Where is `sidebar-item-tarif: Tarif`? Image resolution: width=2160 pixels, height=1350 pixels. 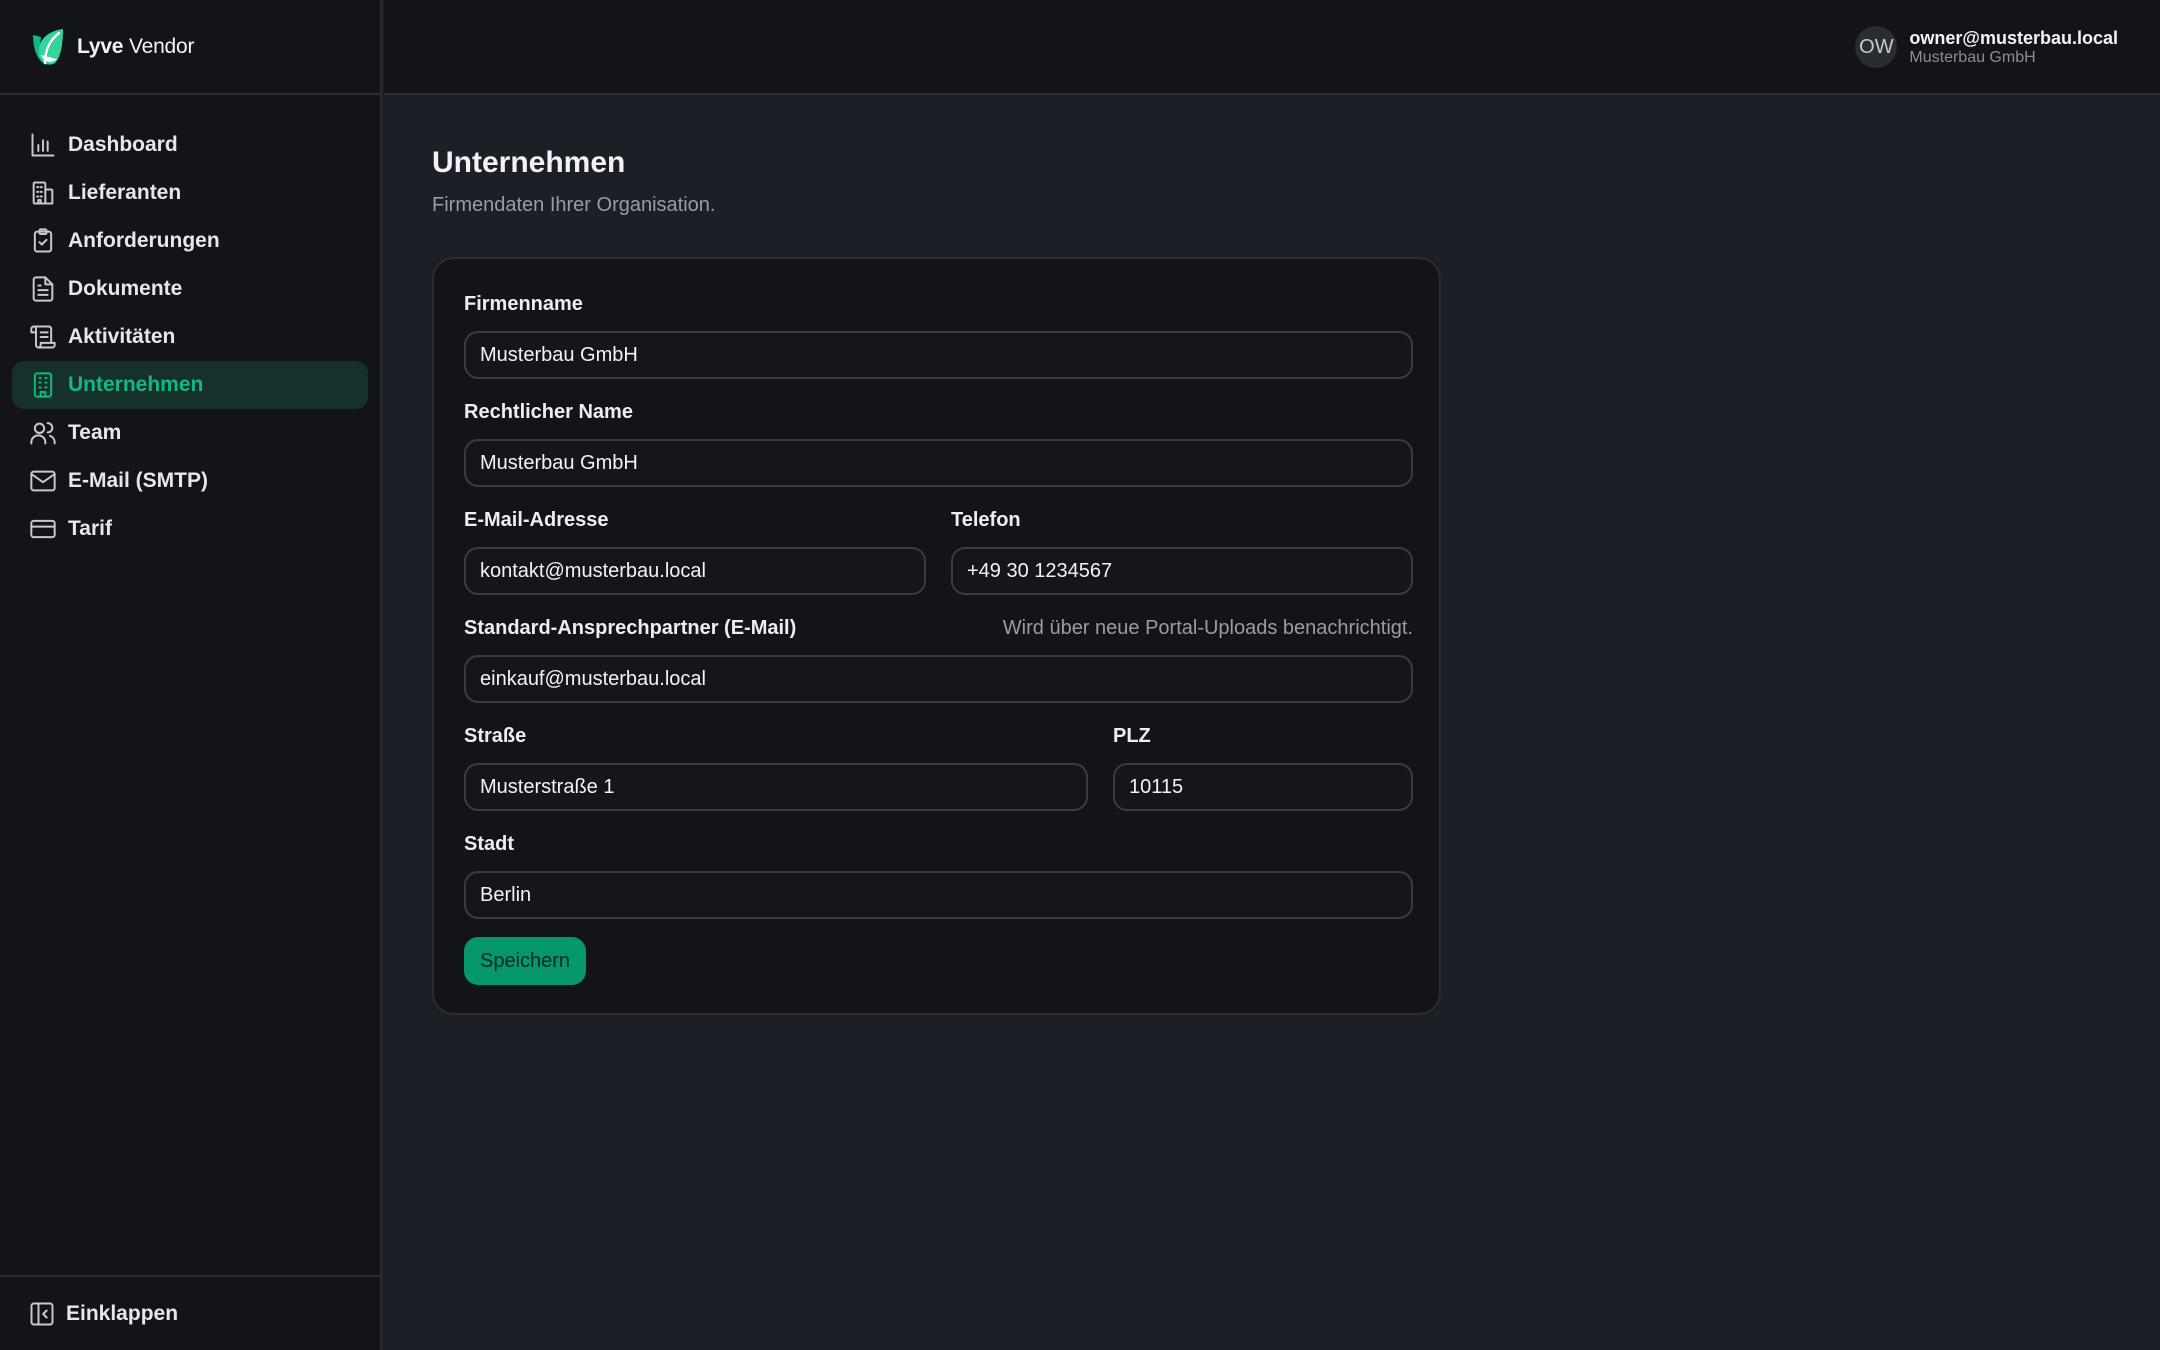 sidebar-item-tarif: Tarif is located at coordinates (190, 529).